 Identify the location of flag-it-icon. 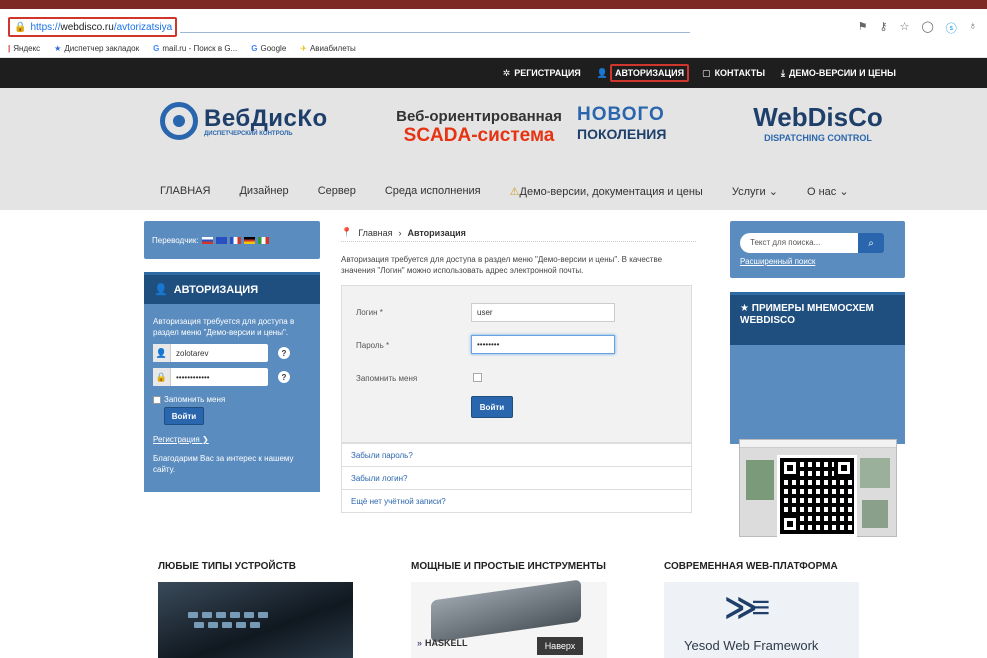
(263, 240).